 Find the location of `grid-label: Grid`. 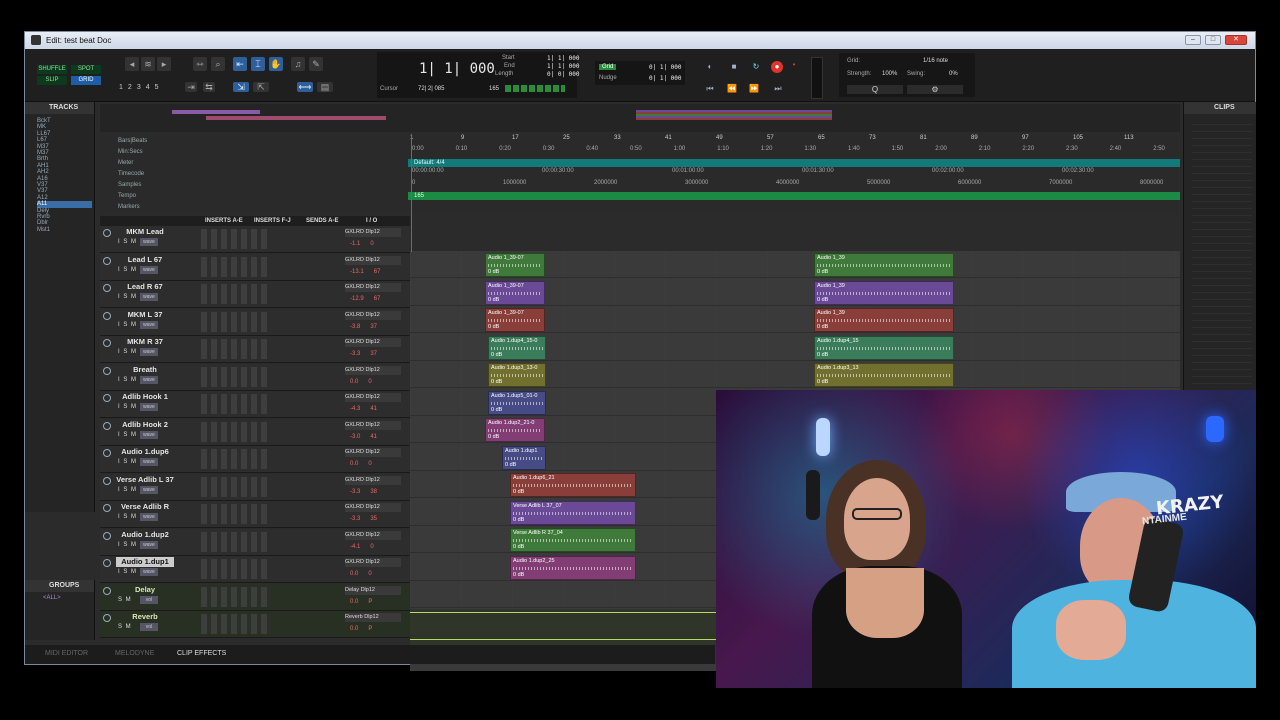

grid-label: Grid is located at coordinates (608, 67).